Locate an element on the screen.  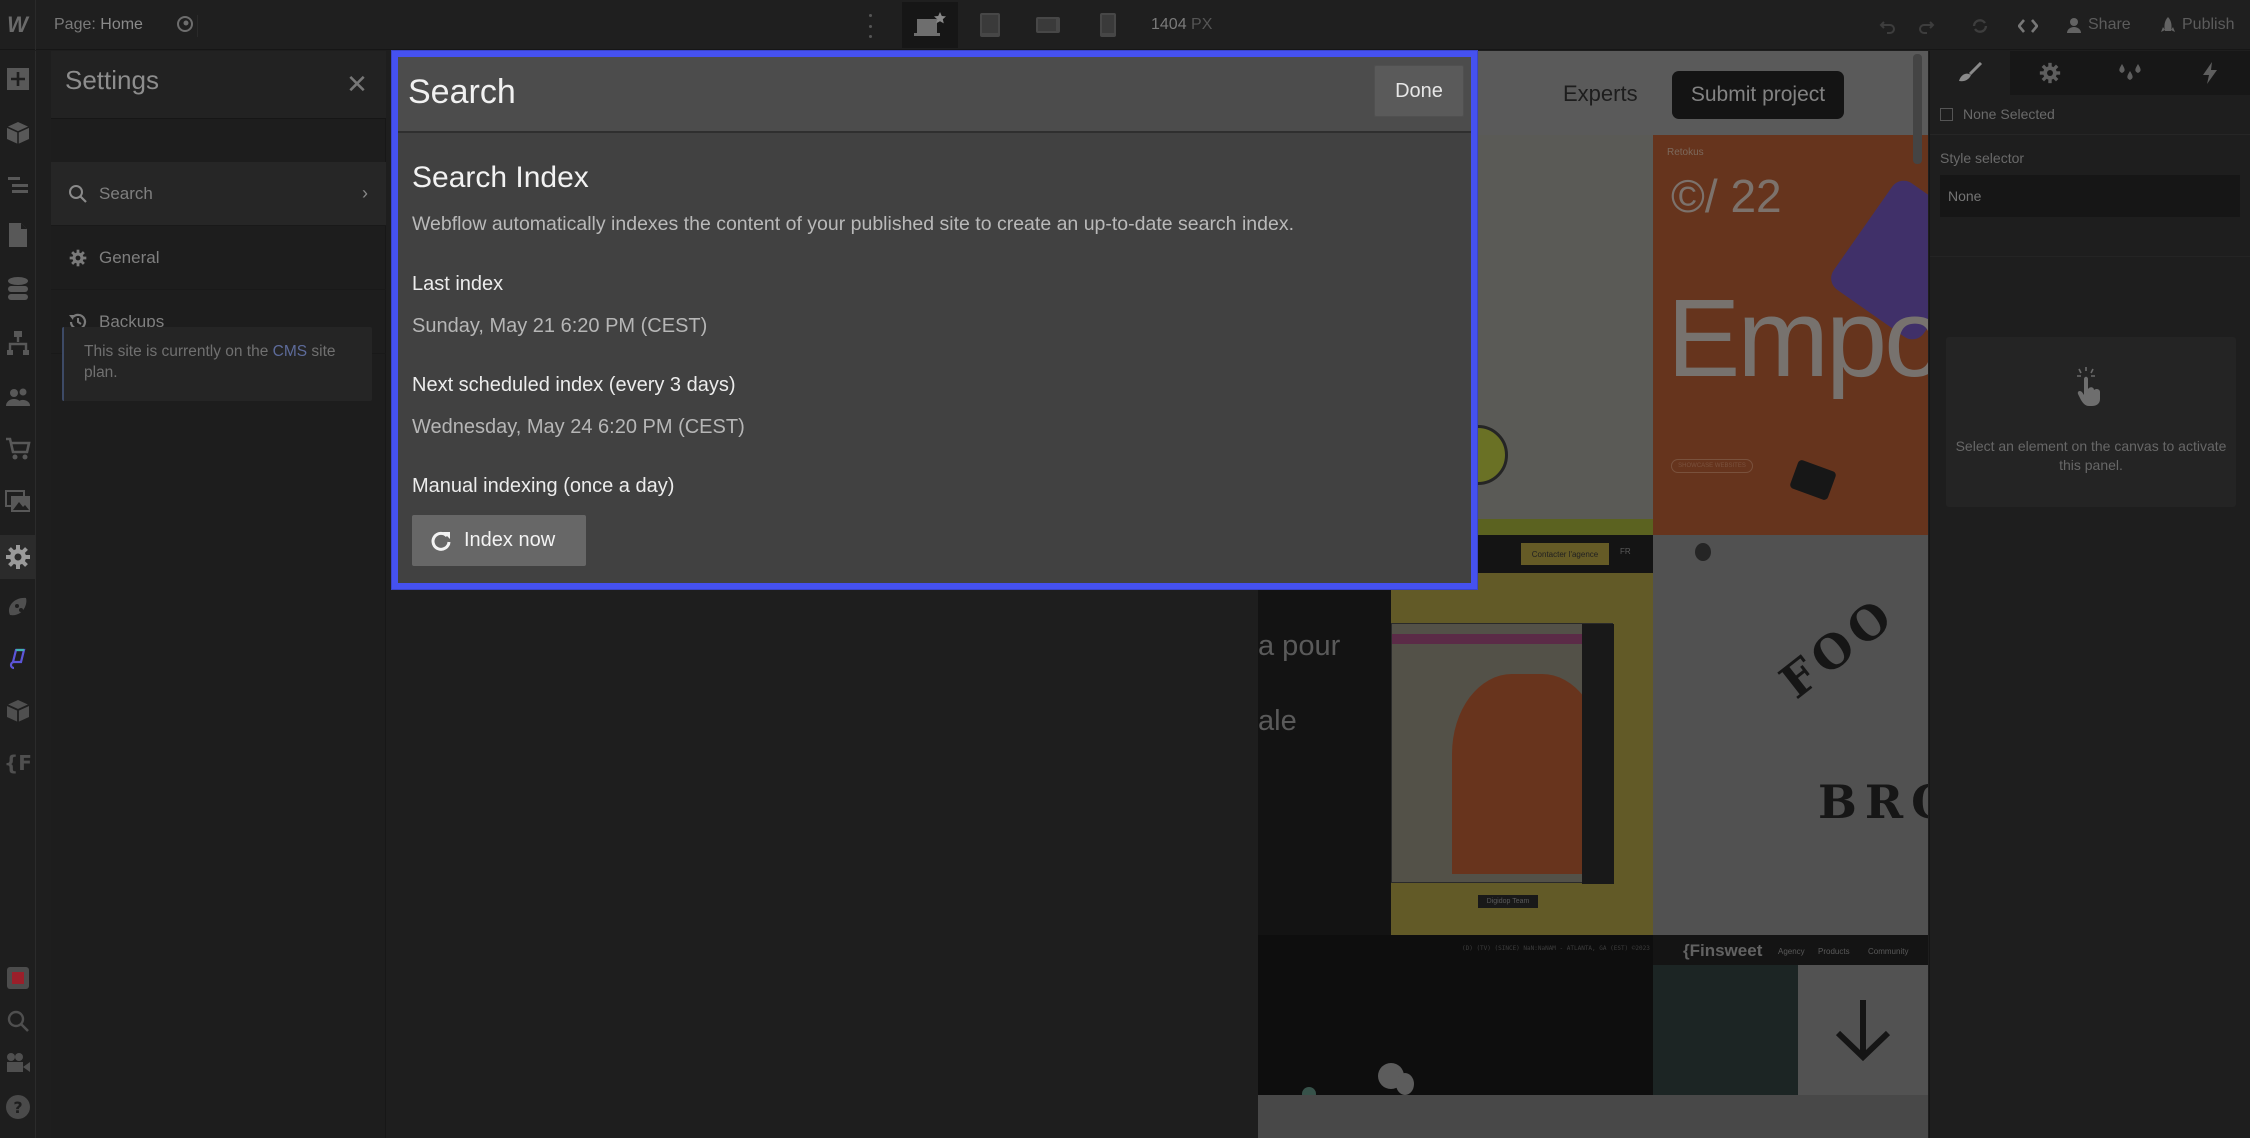
app-integration-icon is located at coordinates (18, 659).